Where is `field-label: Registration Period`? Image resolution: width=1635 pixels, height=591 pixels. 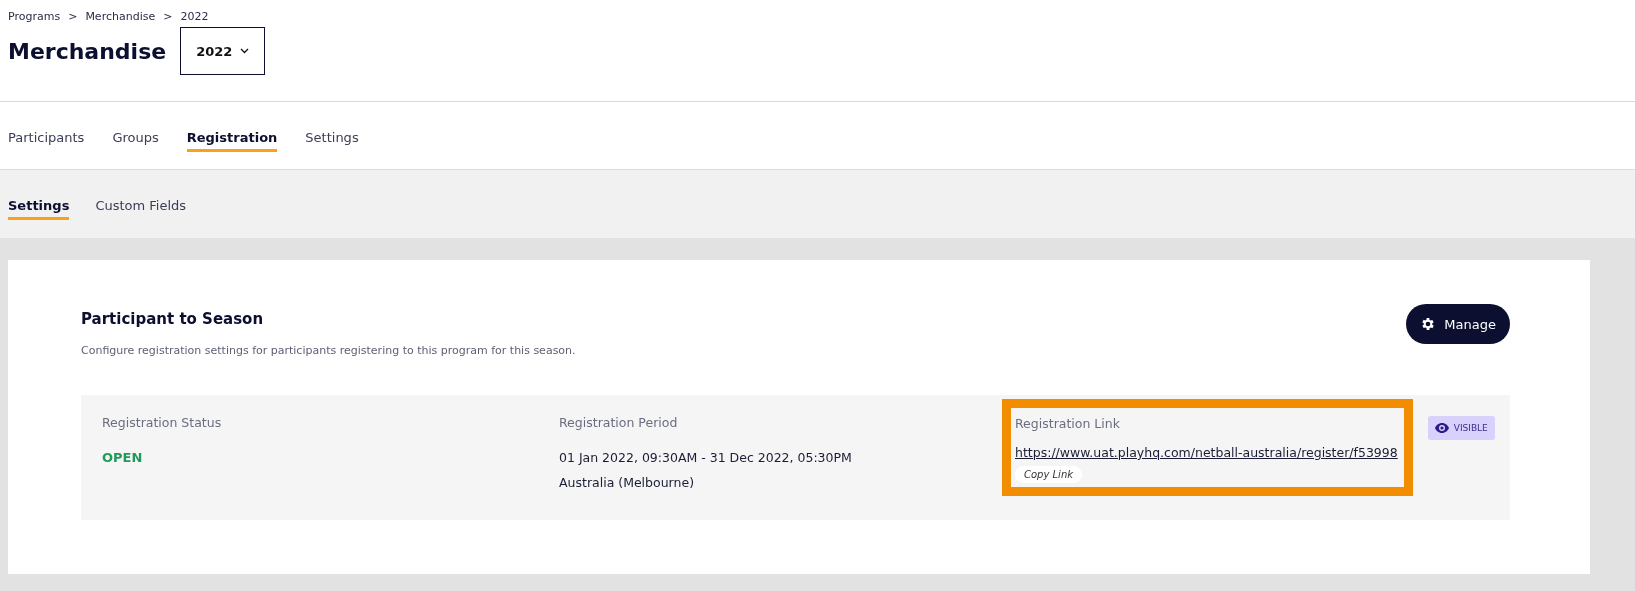
field-label: Registration Period is located at coordinates (619, 422).